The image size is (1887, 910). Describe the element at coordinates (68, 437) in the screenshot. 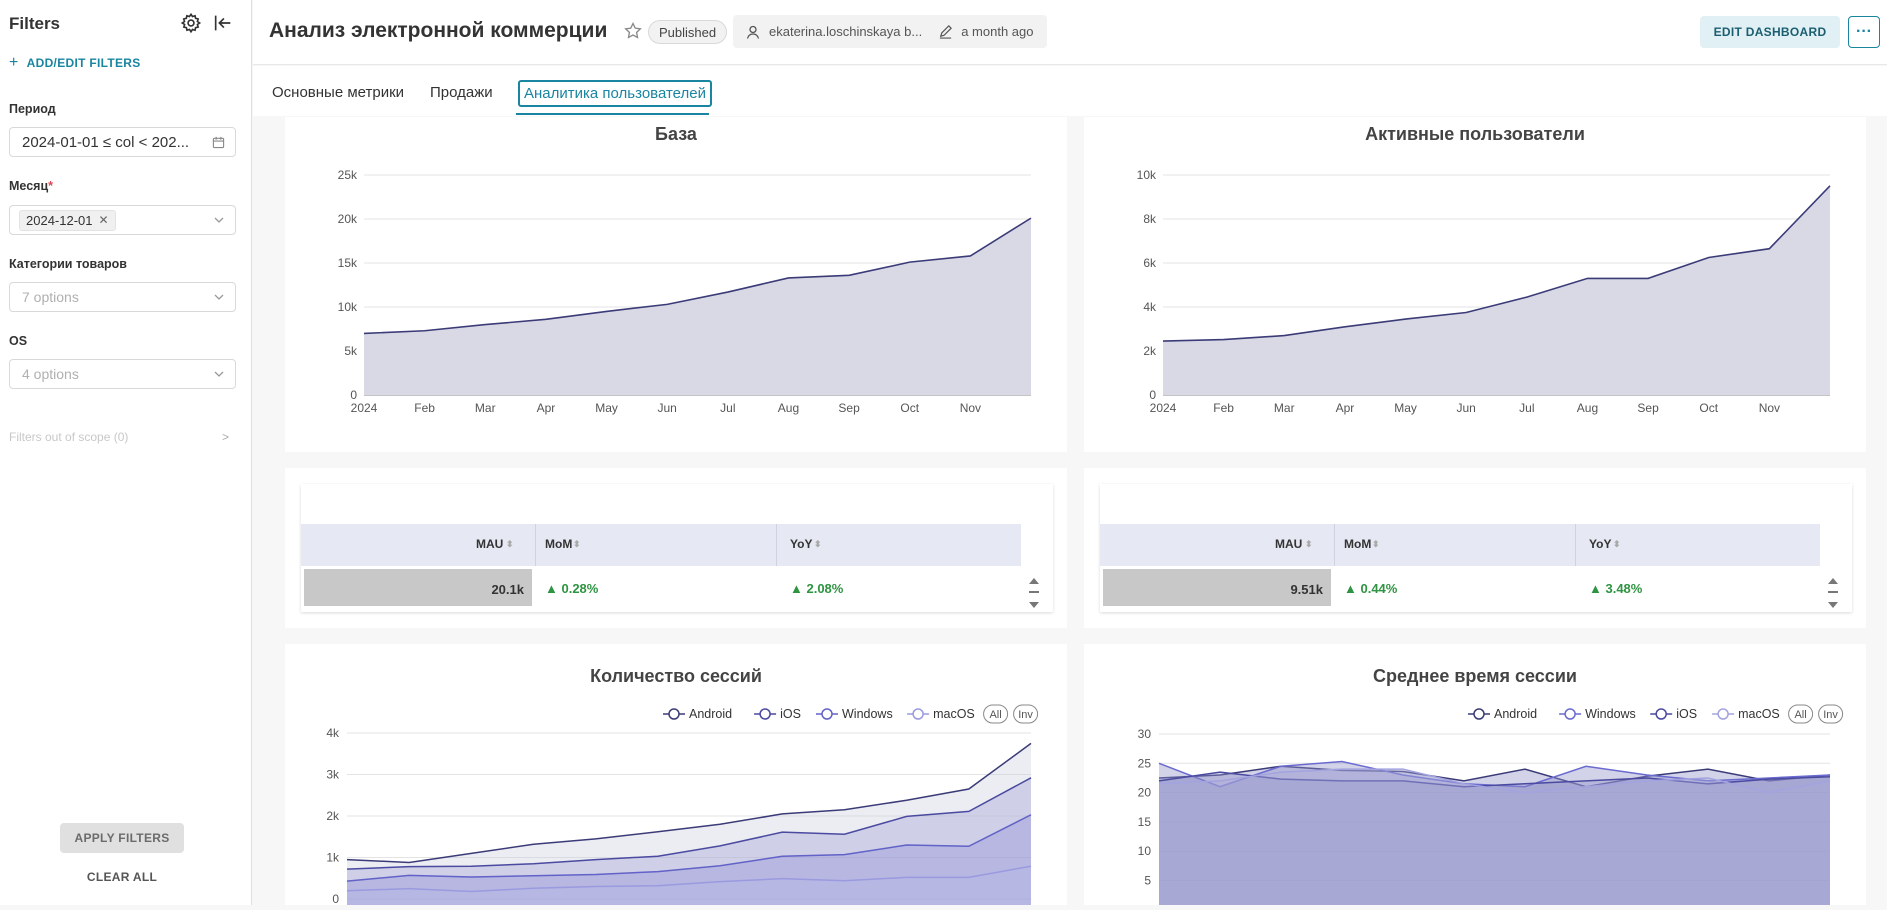

I see `filters-out-of-scope: Filters out of scope (0)` at that location.